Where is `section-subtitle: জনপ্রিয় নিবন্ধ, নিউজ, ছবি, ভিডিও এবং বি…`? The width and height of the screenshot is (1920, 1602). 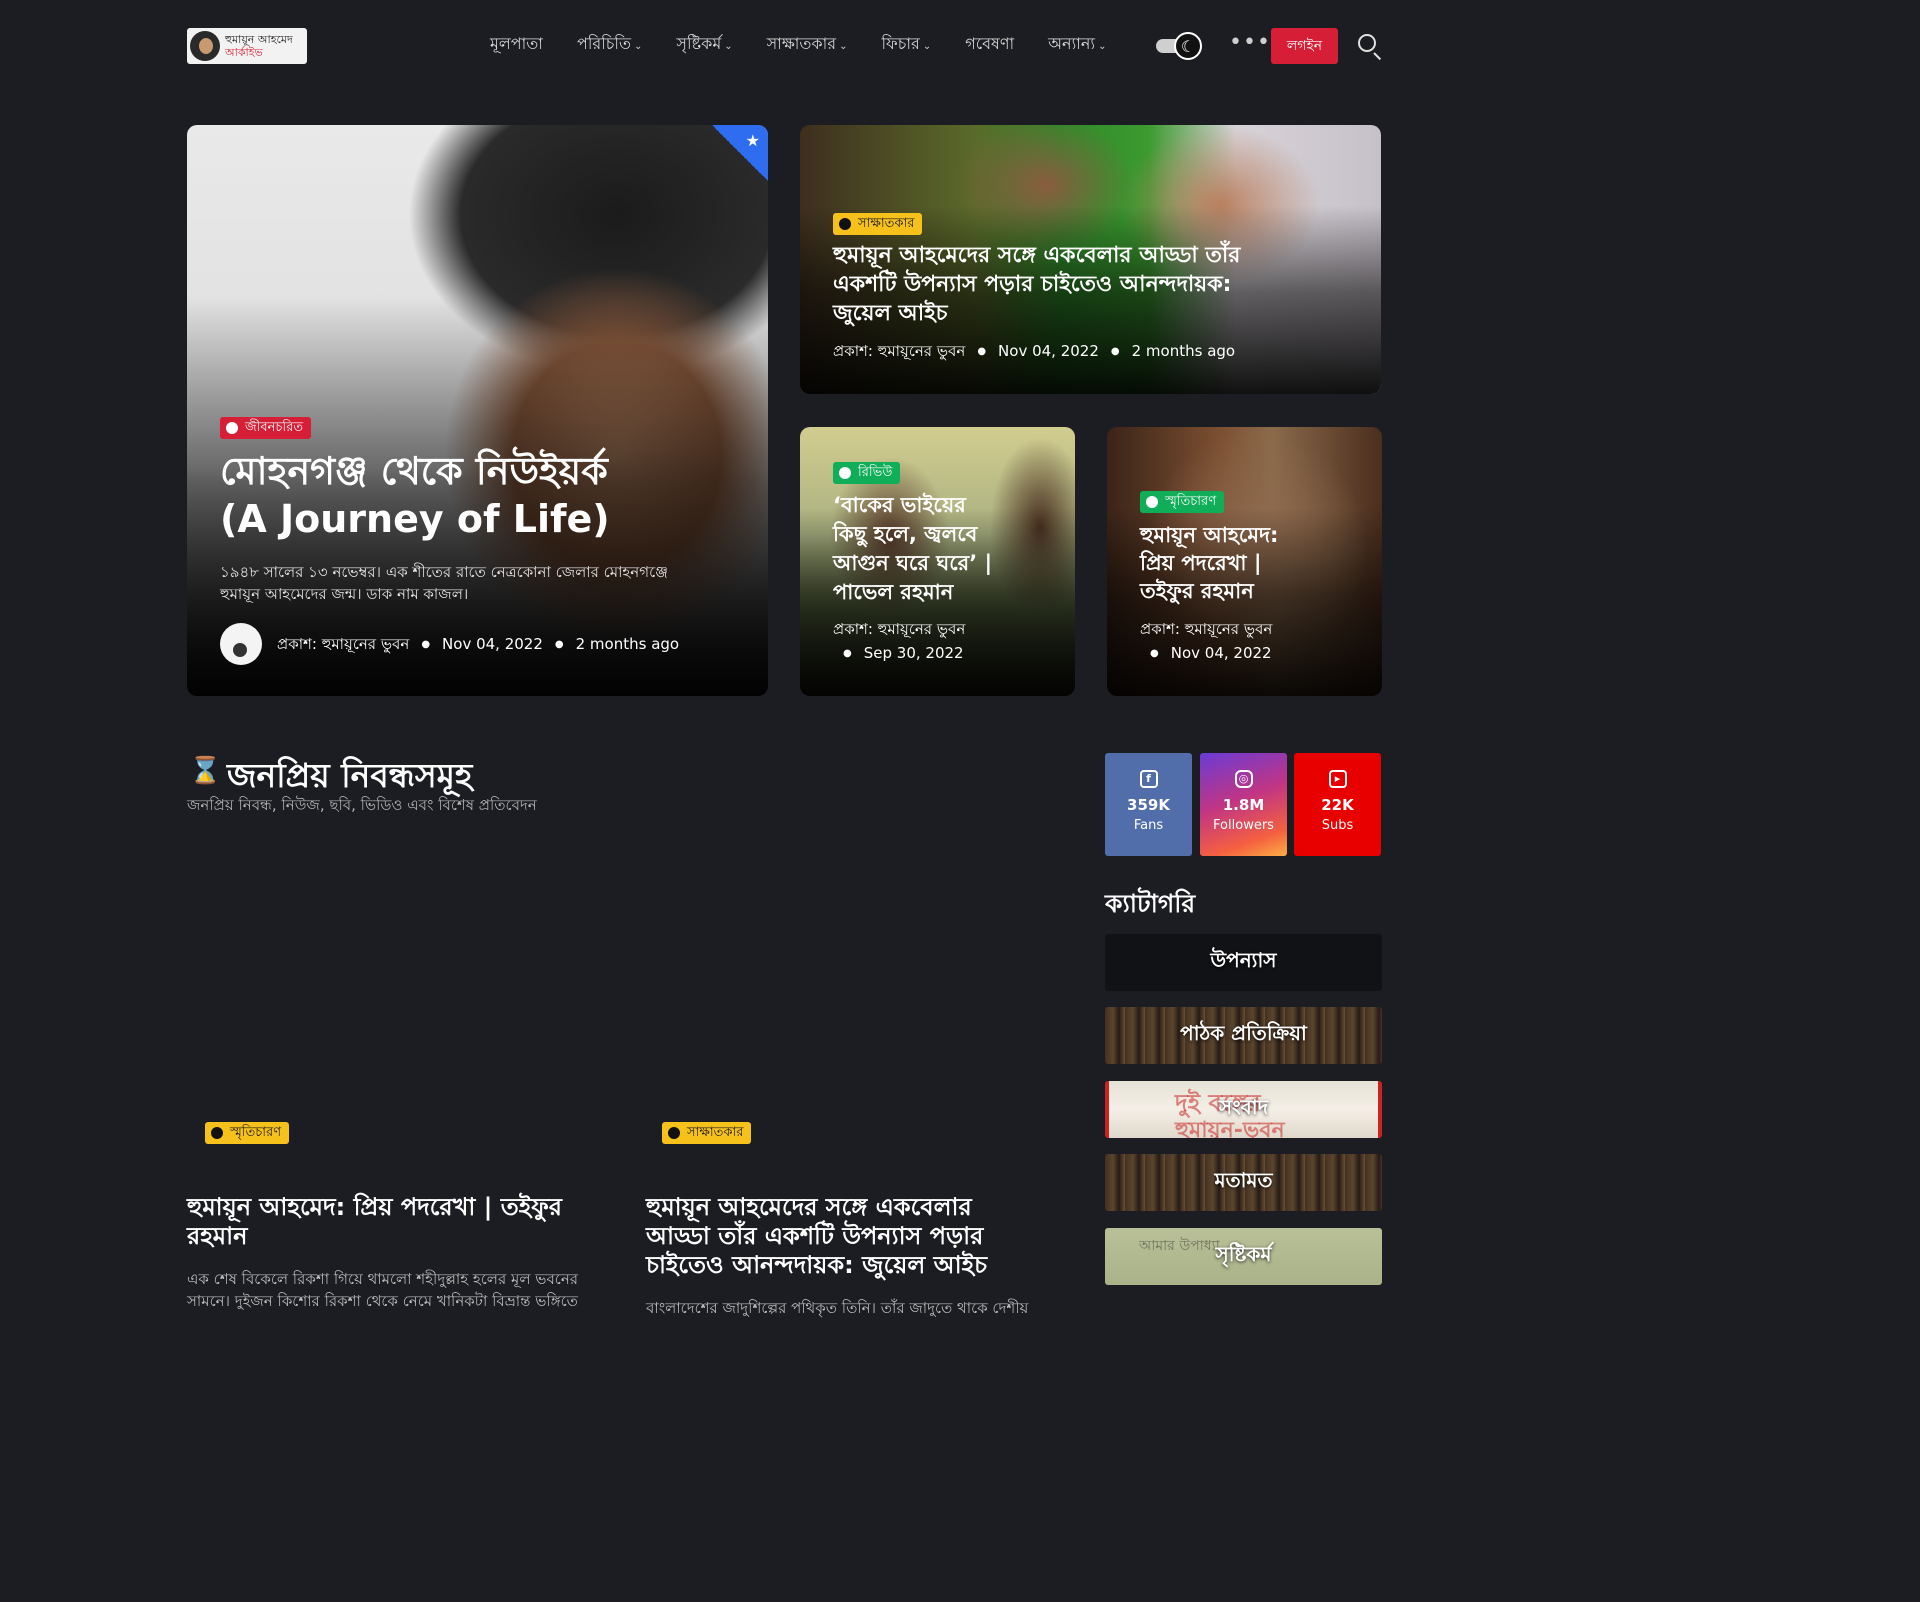 section-subtitle: জনপ্রিয় নিবন্ধ, নিউজ, ছবি, ভিডিও এবং বি… is located at coordinates (362, 805).